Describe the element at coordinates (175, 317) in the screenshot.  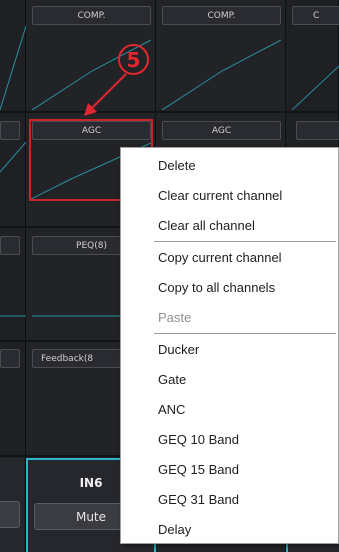
I see `menu-item-paste: Paste` at that location.